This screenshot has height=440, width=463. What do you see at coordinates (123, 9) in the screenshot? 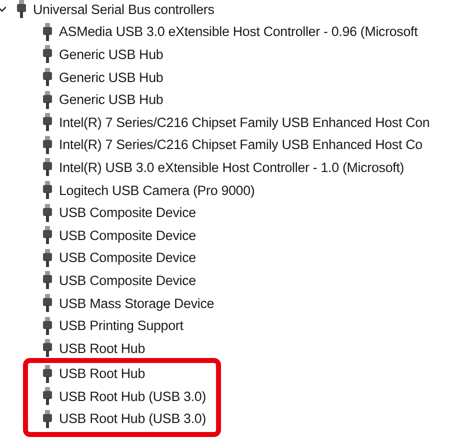
I see `category-name: Universal Serial Bus controllers` at bounding box center [123, 9].